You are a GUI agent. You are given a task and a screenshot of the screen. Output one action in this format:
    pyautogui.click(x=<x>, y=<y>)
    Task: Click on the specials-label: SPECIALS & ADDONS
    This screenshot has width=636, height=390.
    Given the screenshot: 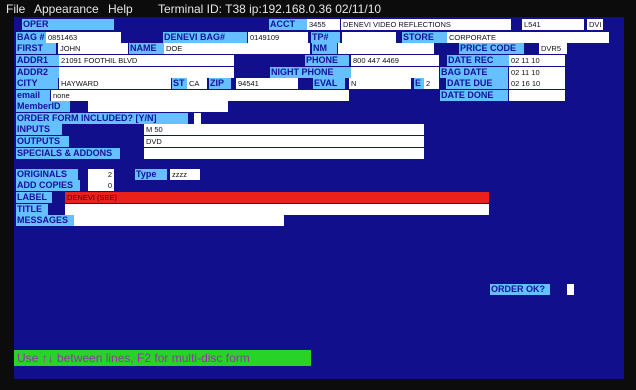 What is the action you would take?
    pyautogui.click(x=68, y=153)
    